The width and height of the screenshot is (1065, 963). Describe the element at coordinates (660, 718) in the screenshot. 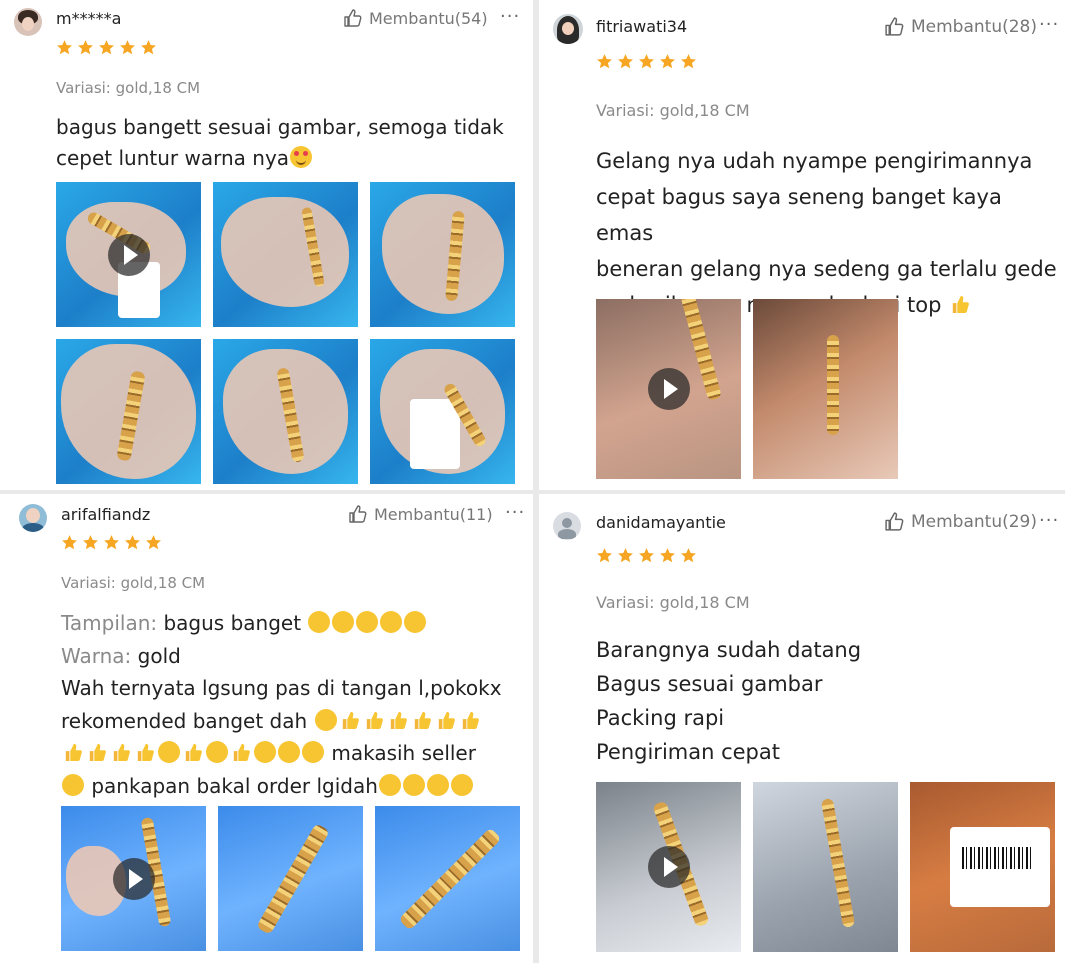

I see `review-line: Packing rapi` at that location.